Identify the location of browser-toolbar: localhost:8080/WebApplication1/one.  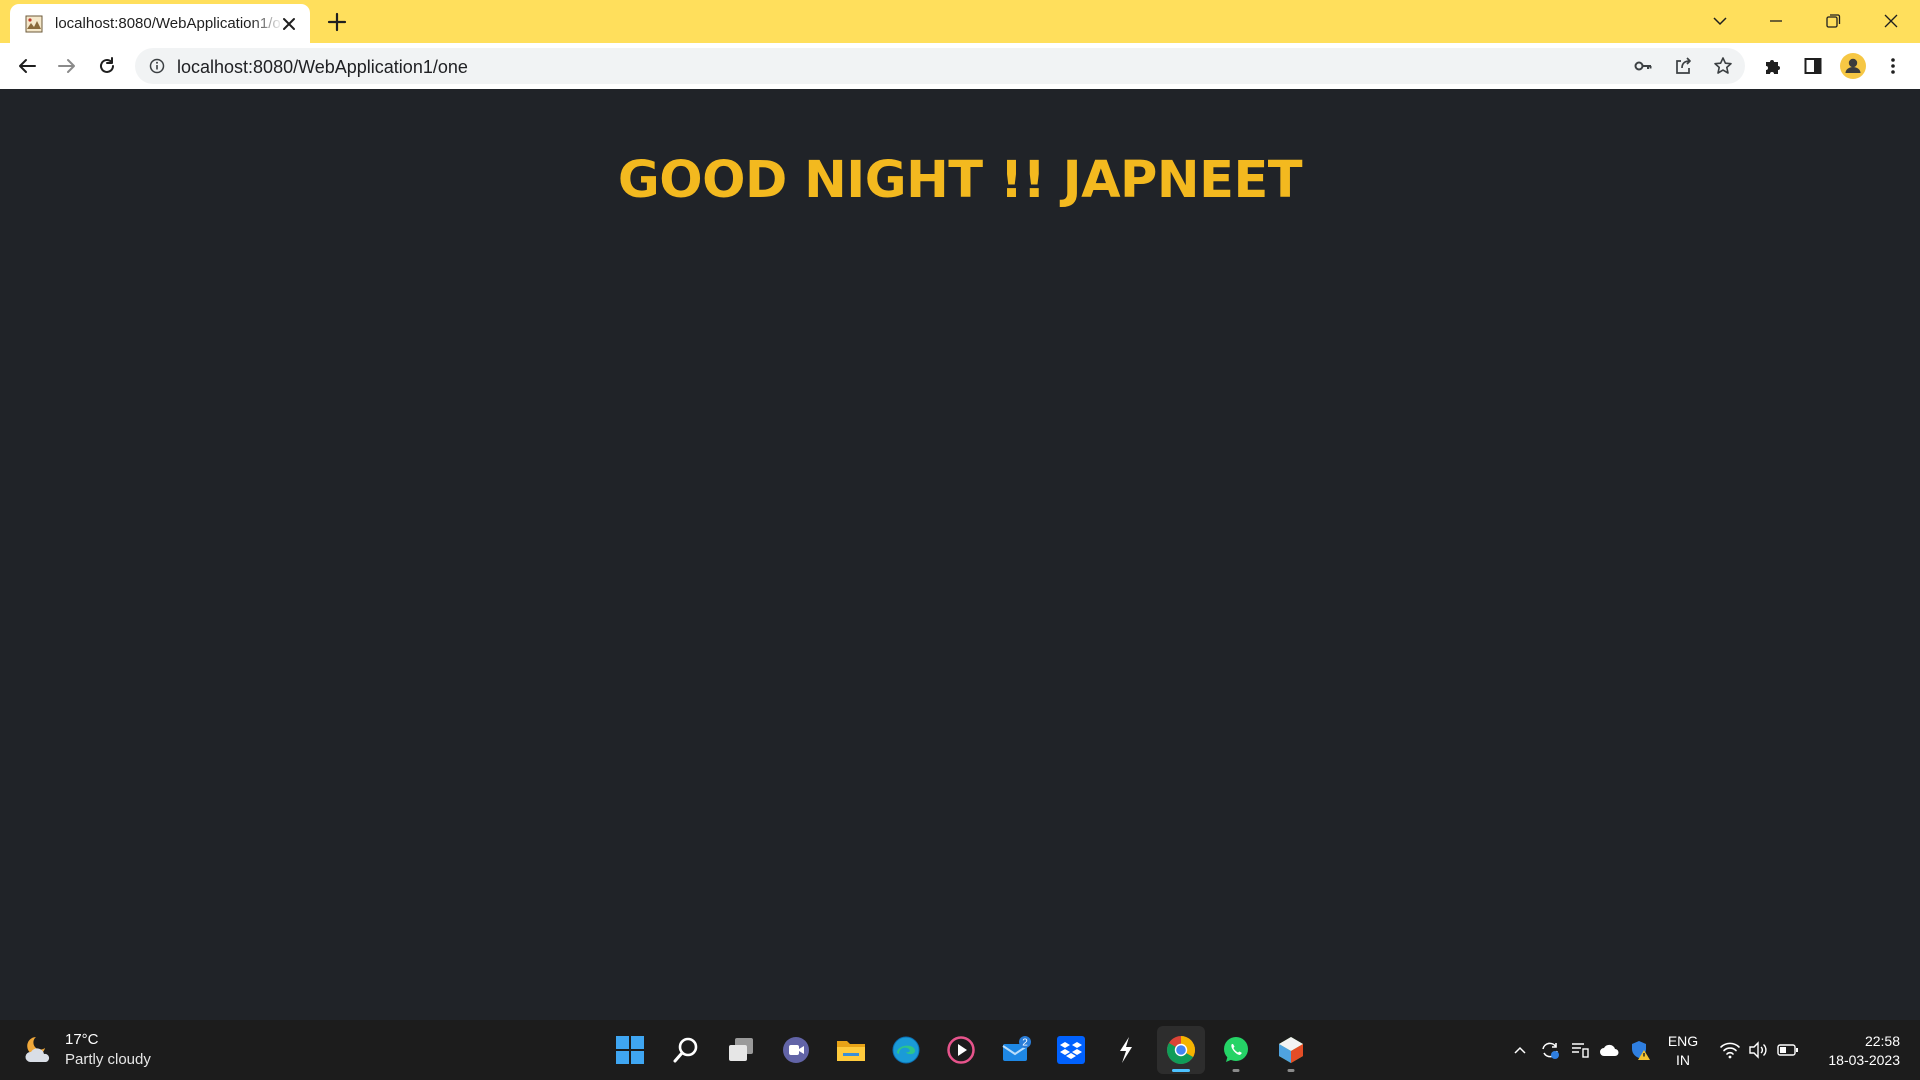
(960, 66).